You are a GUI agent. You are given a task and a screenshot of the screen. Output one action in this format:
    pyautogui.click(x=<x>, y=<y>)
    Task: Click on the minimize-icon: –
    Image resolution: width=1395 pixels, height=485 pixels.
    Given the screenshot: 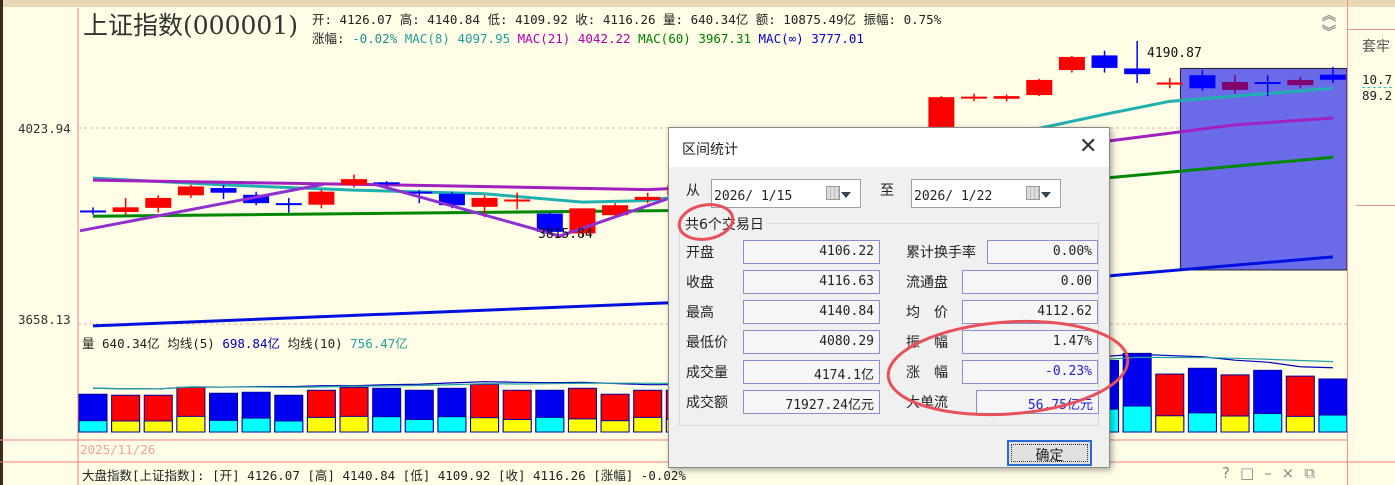 What is the action you would take?
    pyautogui.click(x=1273, y=473)
    